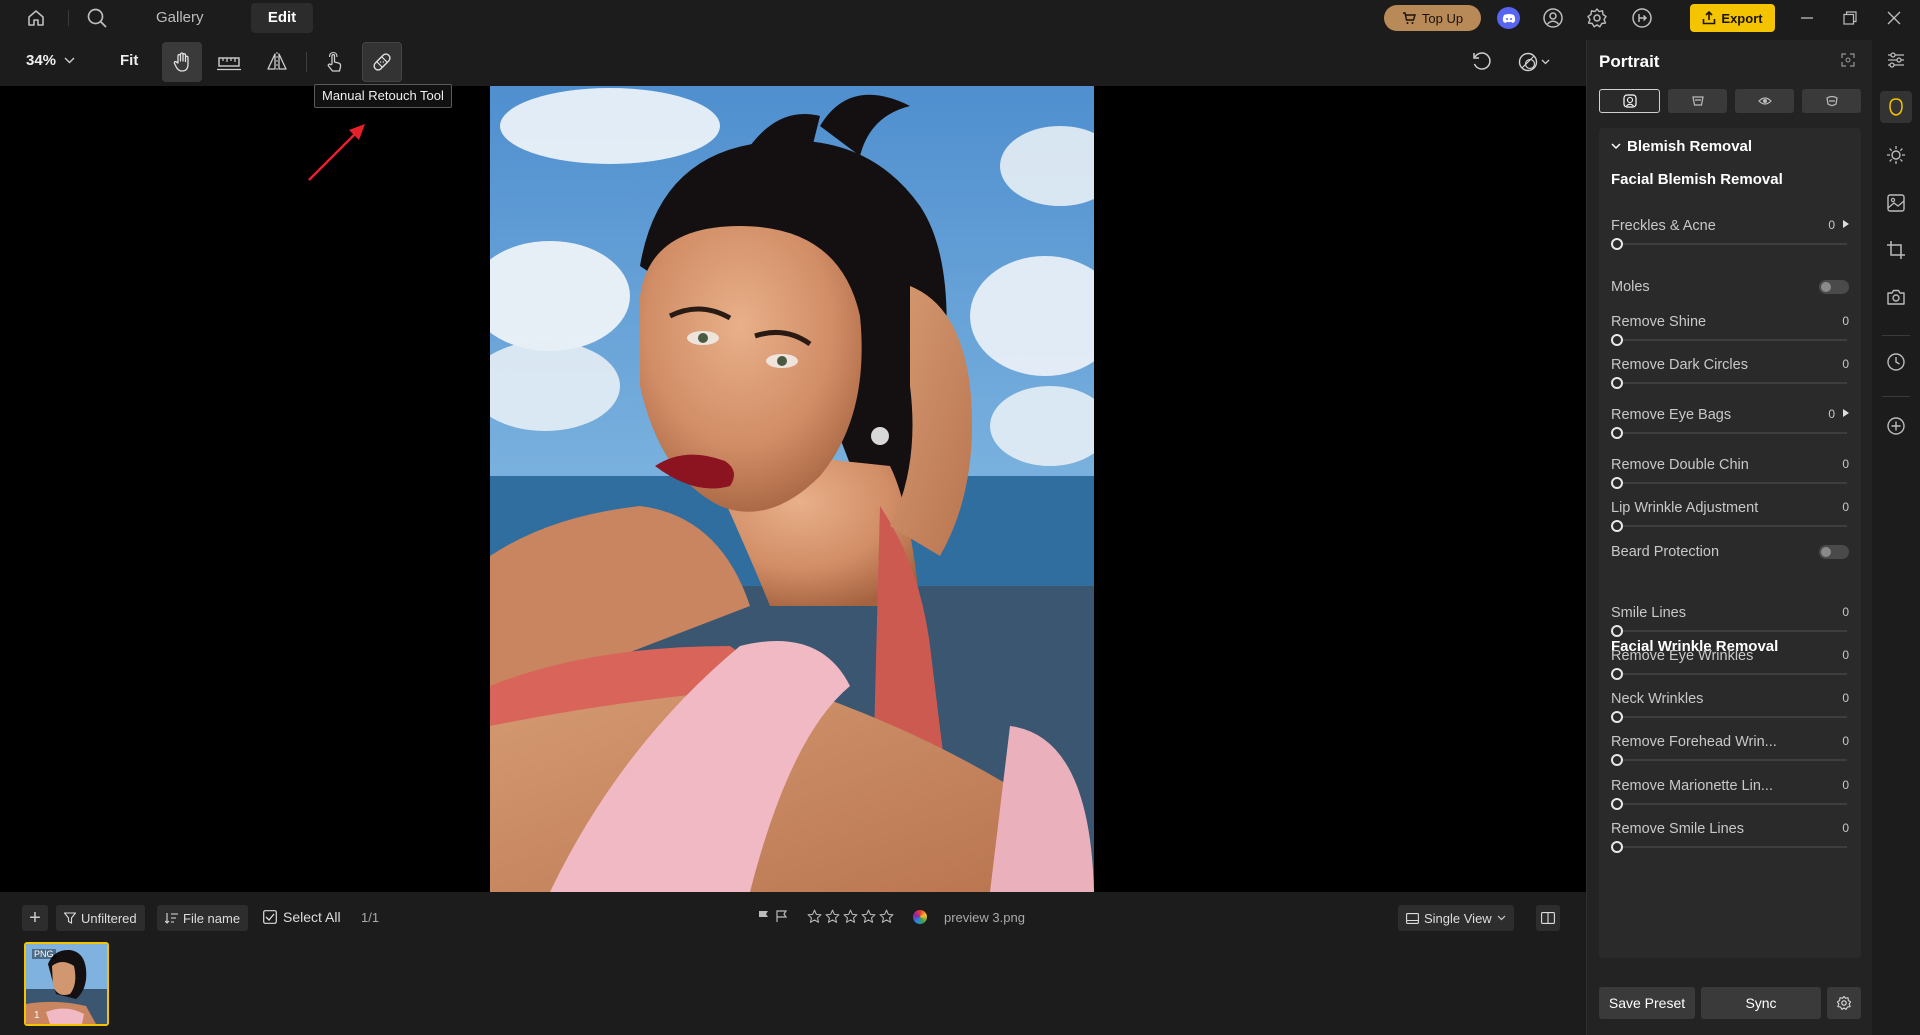  Describe the element at coordinates (1761, 1003) in the screenshot. I see `sync-button: Sync` at that location.